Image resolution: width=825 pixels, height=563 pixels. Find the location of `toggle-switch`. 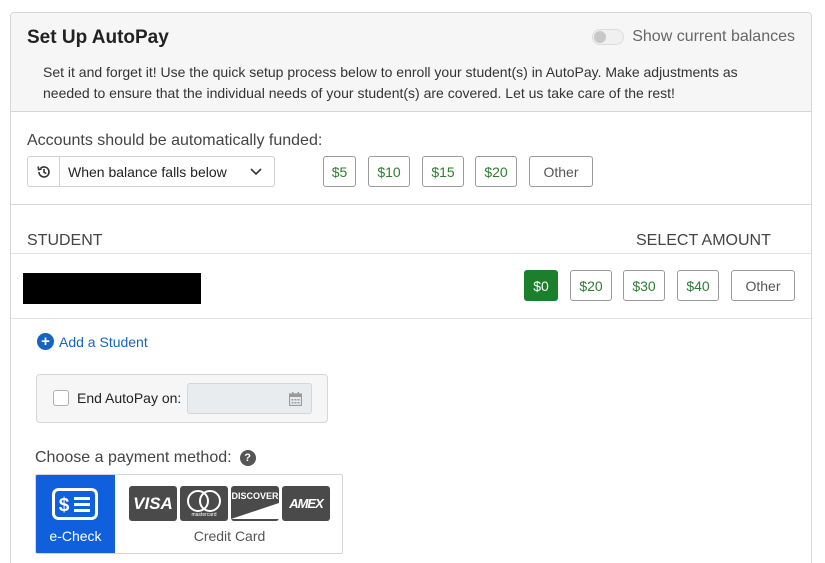

toggle-switch is located at coordinates (608, 37).